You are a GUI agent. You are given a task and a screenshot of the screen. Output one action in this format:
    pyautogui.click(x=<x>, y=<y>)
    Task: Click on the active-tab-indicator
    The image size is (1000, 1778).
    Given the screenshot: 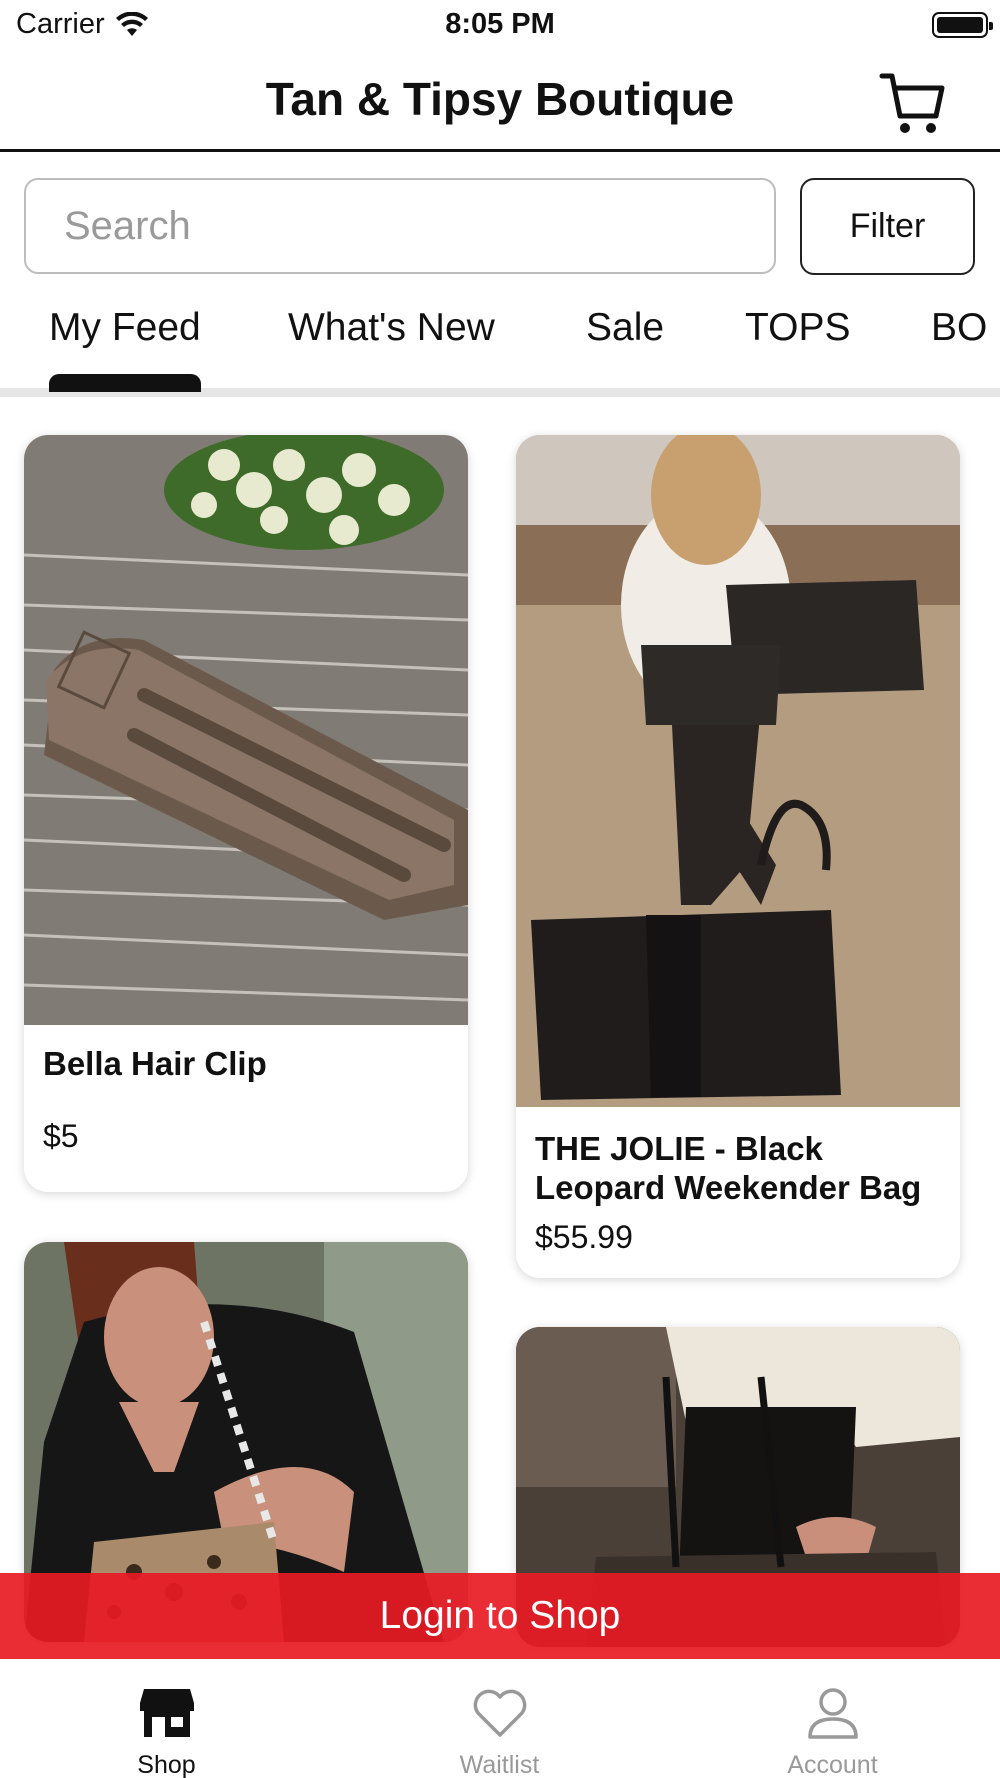 What is the action you would take?
    pyautogui.click(x=125, y=383)
    